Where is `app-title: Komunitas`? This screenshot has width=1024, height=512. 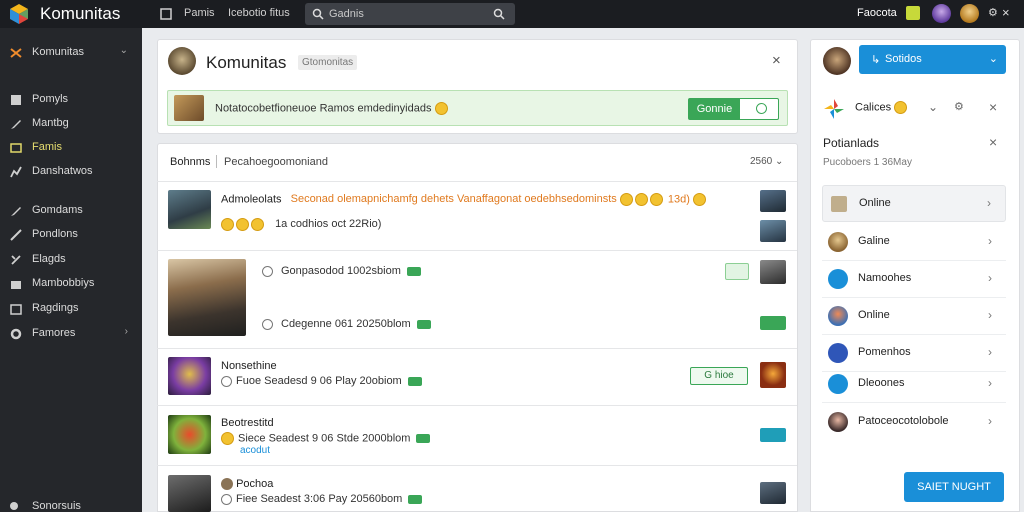 app-title: Komunitas is located at coordinates (80, 13).